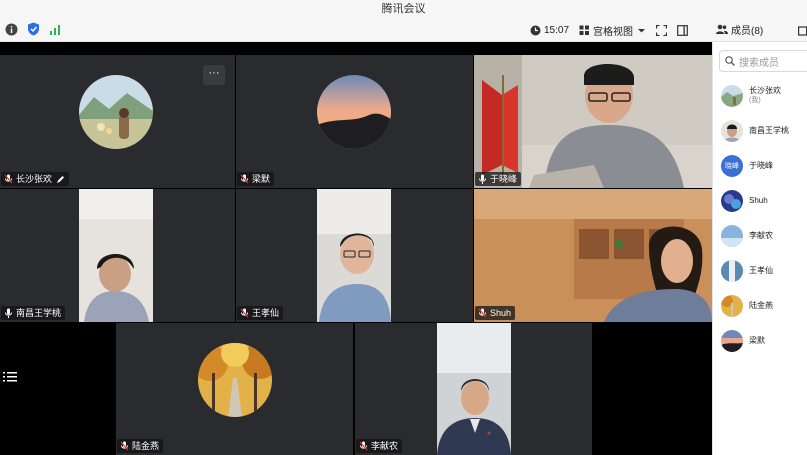  What do you see at coordinates (55, 29) in the screenshot?
I see `signal-icon` at bounding box center [55, 29].